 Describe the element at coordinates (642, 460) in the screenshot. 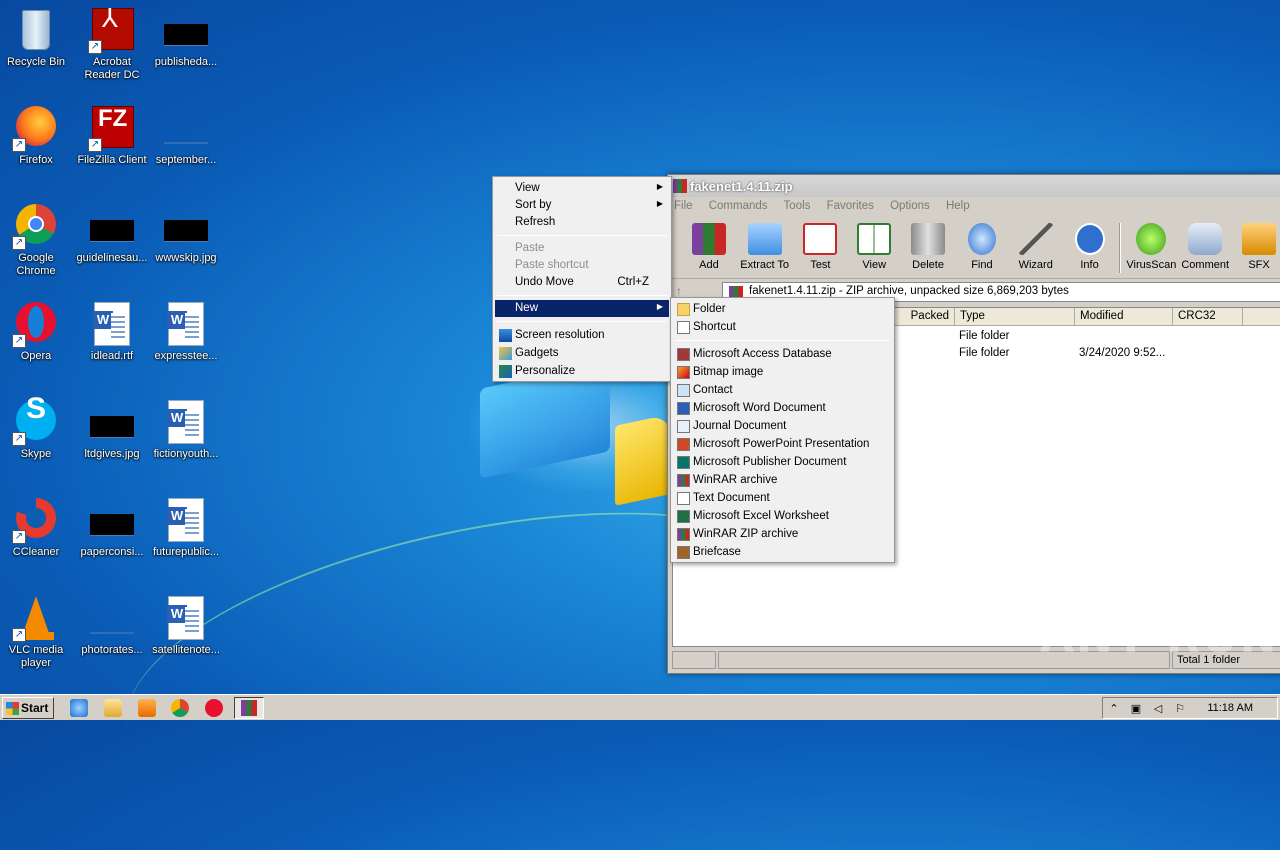

I see `wallpaper-flag-yellow` at that location.